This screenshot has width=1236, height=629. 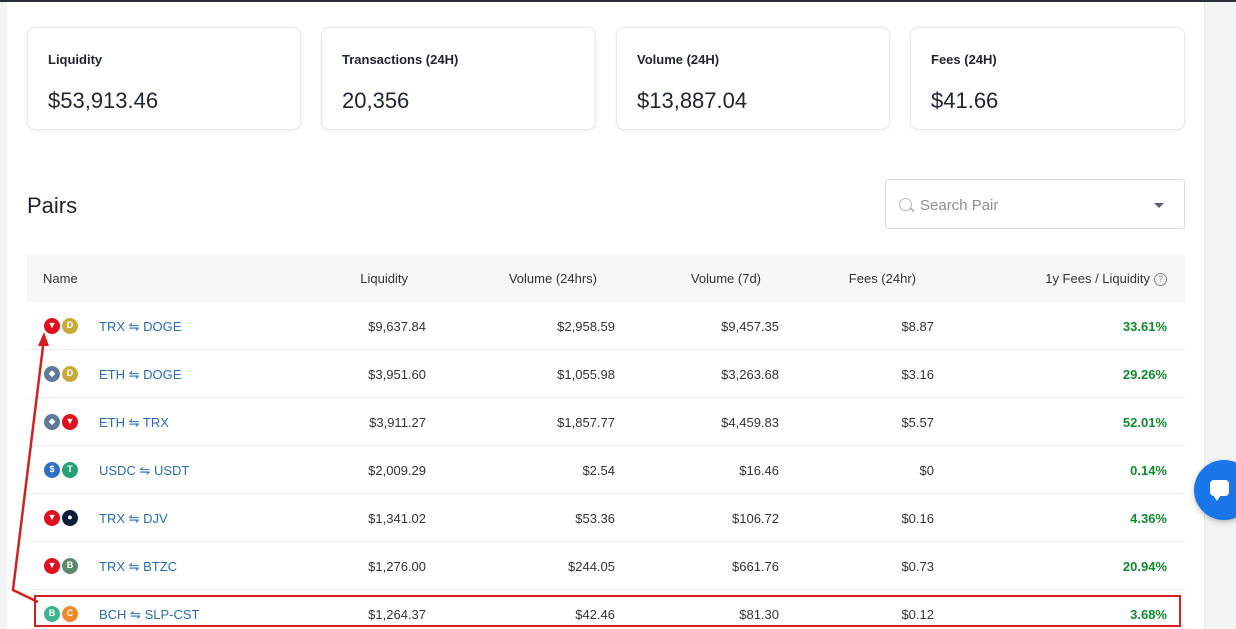 What do you see at coordinates (70, 614) in the screenshot?
I see `token-icon: C` at bounding box center [70, 614].